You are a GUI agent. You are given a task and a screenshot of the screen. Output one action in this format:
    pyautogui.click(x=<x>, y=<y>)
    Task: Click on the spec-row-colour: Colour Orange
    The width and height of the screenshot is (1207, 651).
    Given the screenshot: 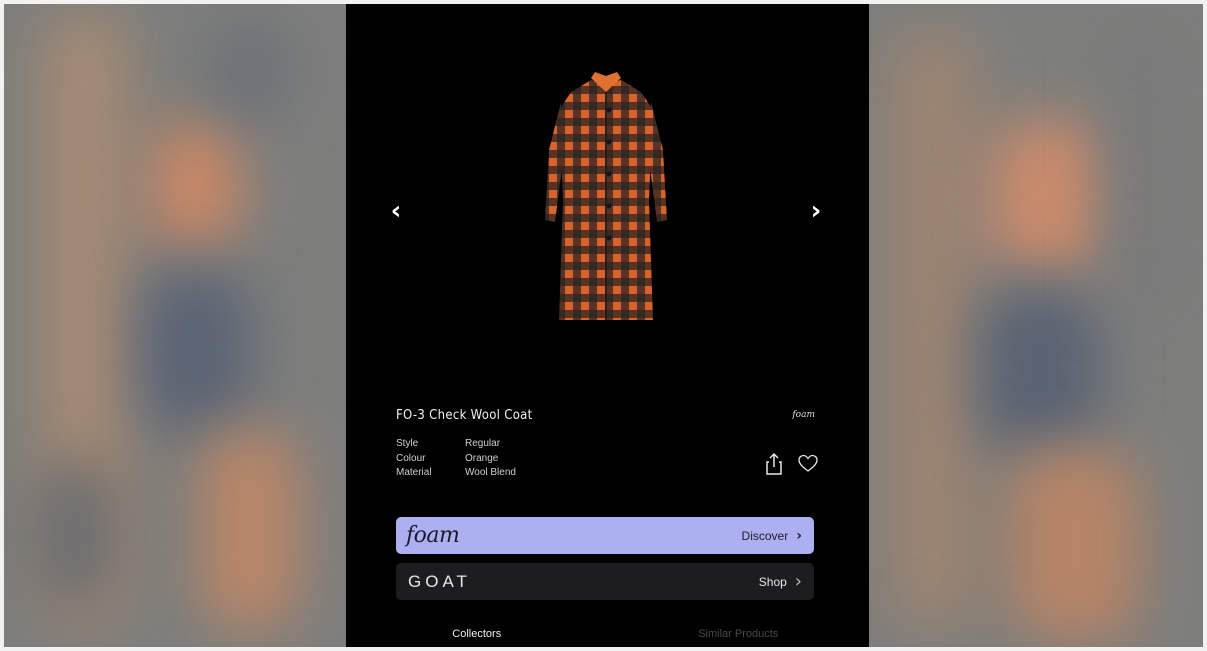 What is the action you would take?
    pyautogui.click(x=456, y=459)
    